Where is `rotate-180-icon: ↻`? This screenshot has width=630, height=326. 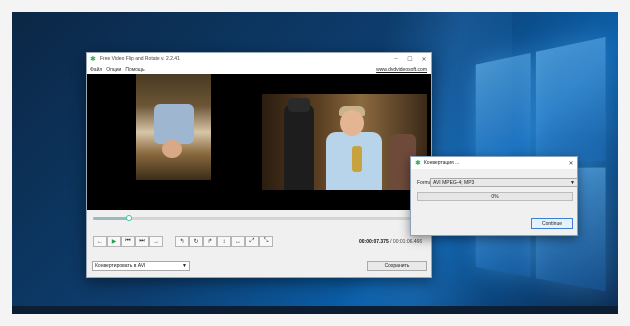 rotate-180-icon: ↻ is located at coordinates (196, 242).